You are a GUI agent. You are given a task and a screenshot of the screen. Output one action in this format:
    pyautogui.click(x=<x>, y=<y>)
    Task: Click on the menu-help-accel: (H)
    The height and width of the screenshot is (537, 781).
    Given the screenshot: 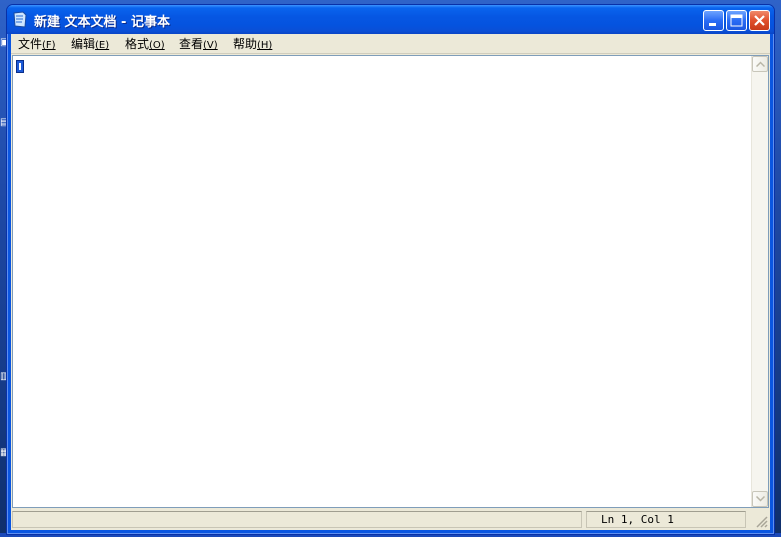 What is the action you would take?
    pyautogui.click(x=265, y=45)
    